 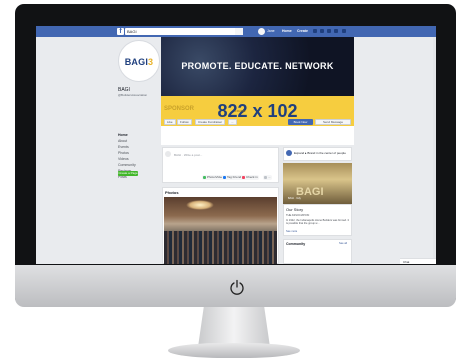 I want to click on sidebar-item-events: Events, so click(x=123, y=147).